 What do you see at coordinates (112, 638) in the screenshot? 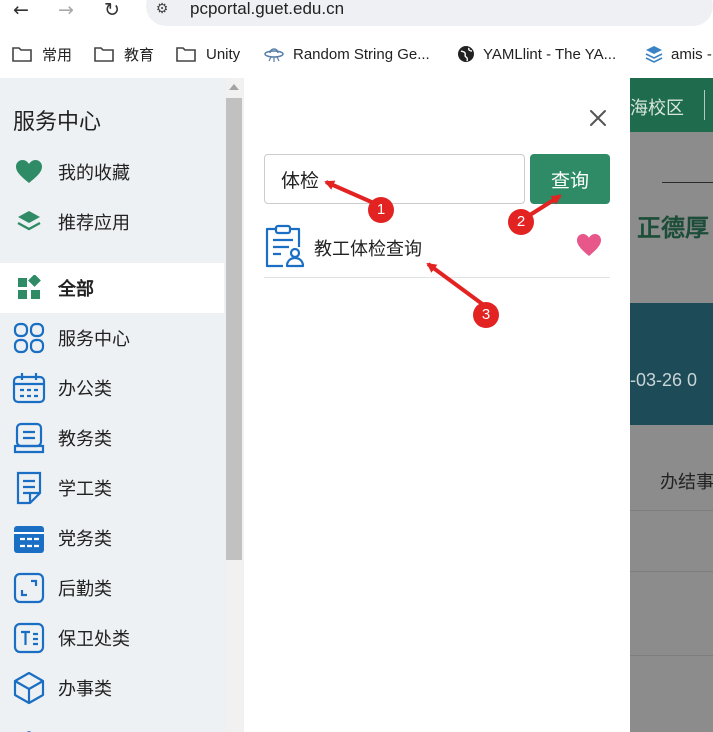
I see `sidebar-item-security: 保卫处类` at bounding box center [112, 638].